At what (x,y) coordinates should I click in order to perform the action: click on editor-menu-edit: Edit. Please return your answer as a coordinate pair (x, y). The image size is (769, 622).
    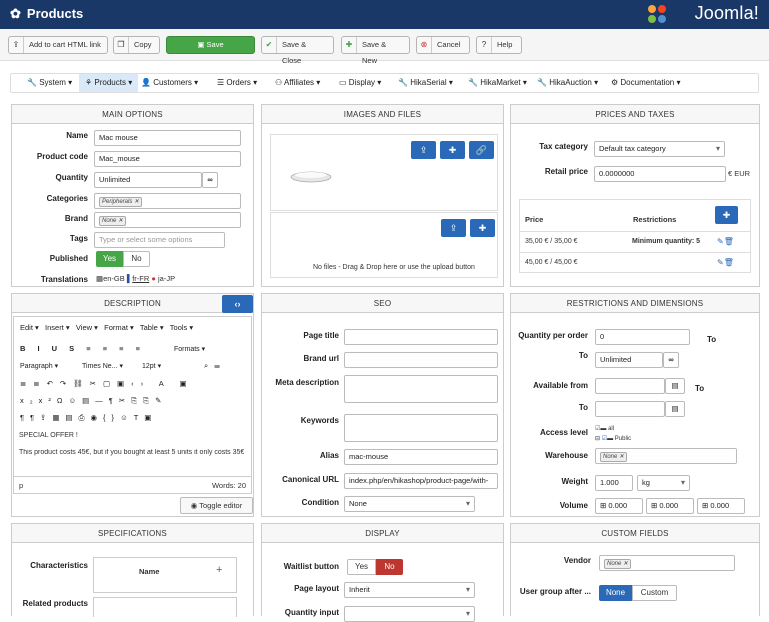
    Looking at the image, I should click on (26, 327).